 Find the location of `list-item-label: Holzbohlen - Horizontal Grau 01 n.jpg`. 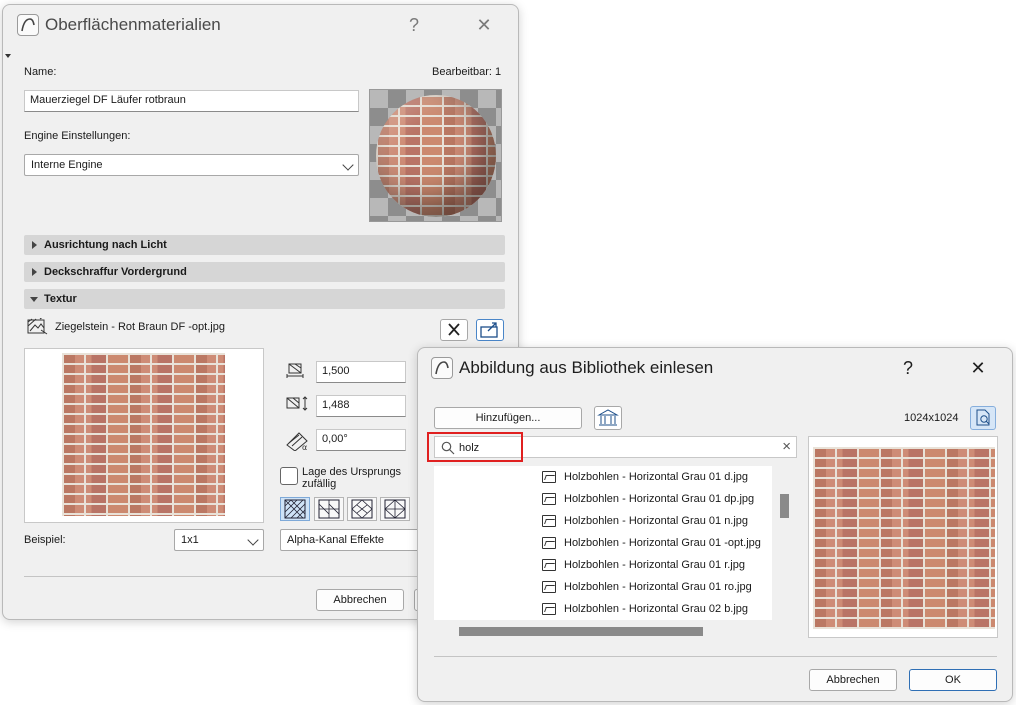

list-item-label: Holzbohlen - Horizontal Grau 01 n.jpg is located at coordinates (656, 521).